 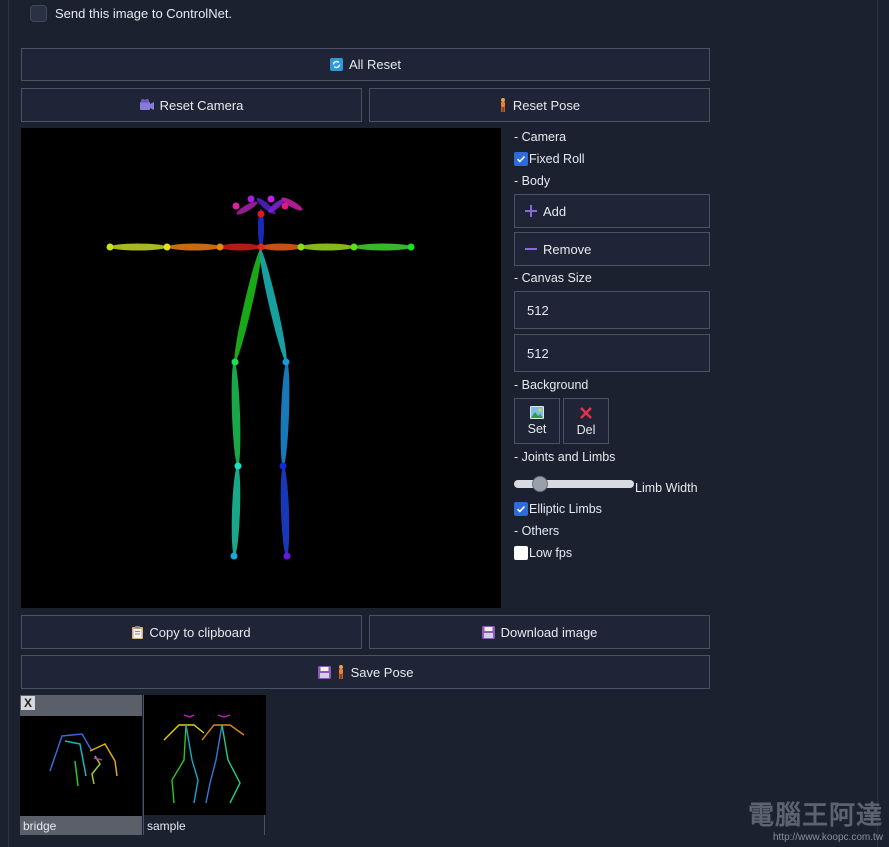 I want to click on delete-background-button: Del, so click(x=586, y=421).